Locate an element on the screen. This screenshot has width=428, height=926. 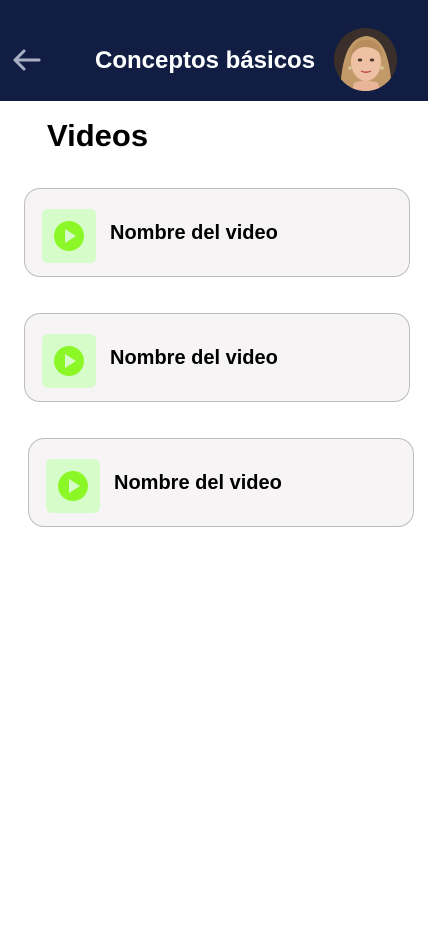
back-button is located at coordinates (26, 60).